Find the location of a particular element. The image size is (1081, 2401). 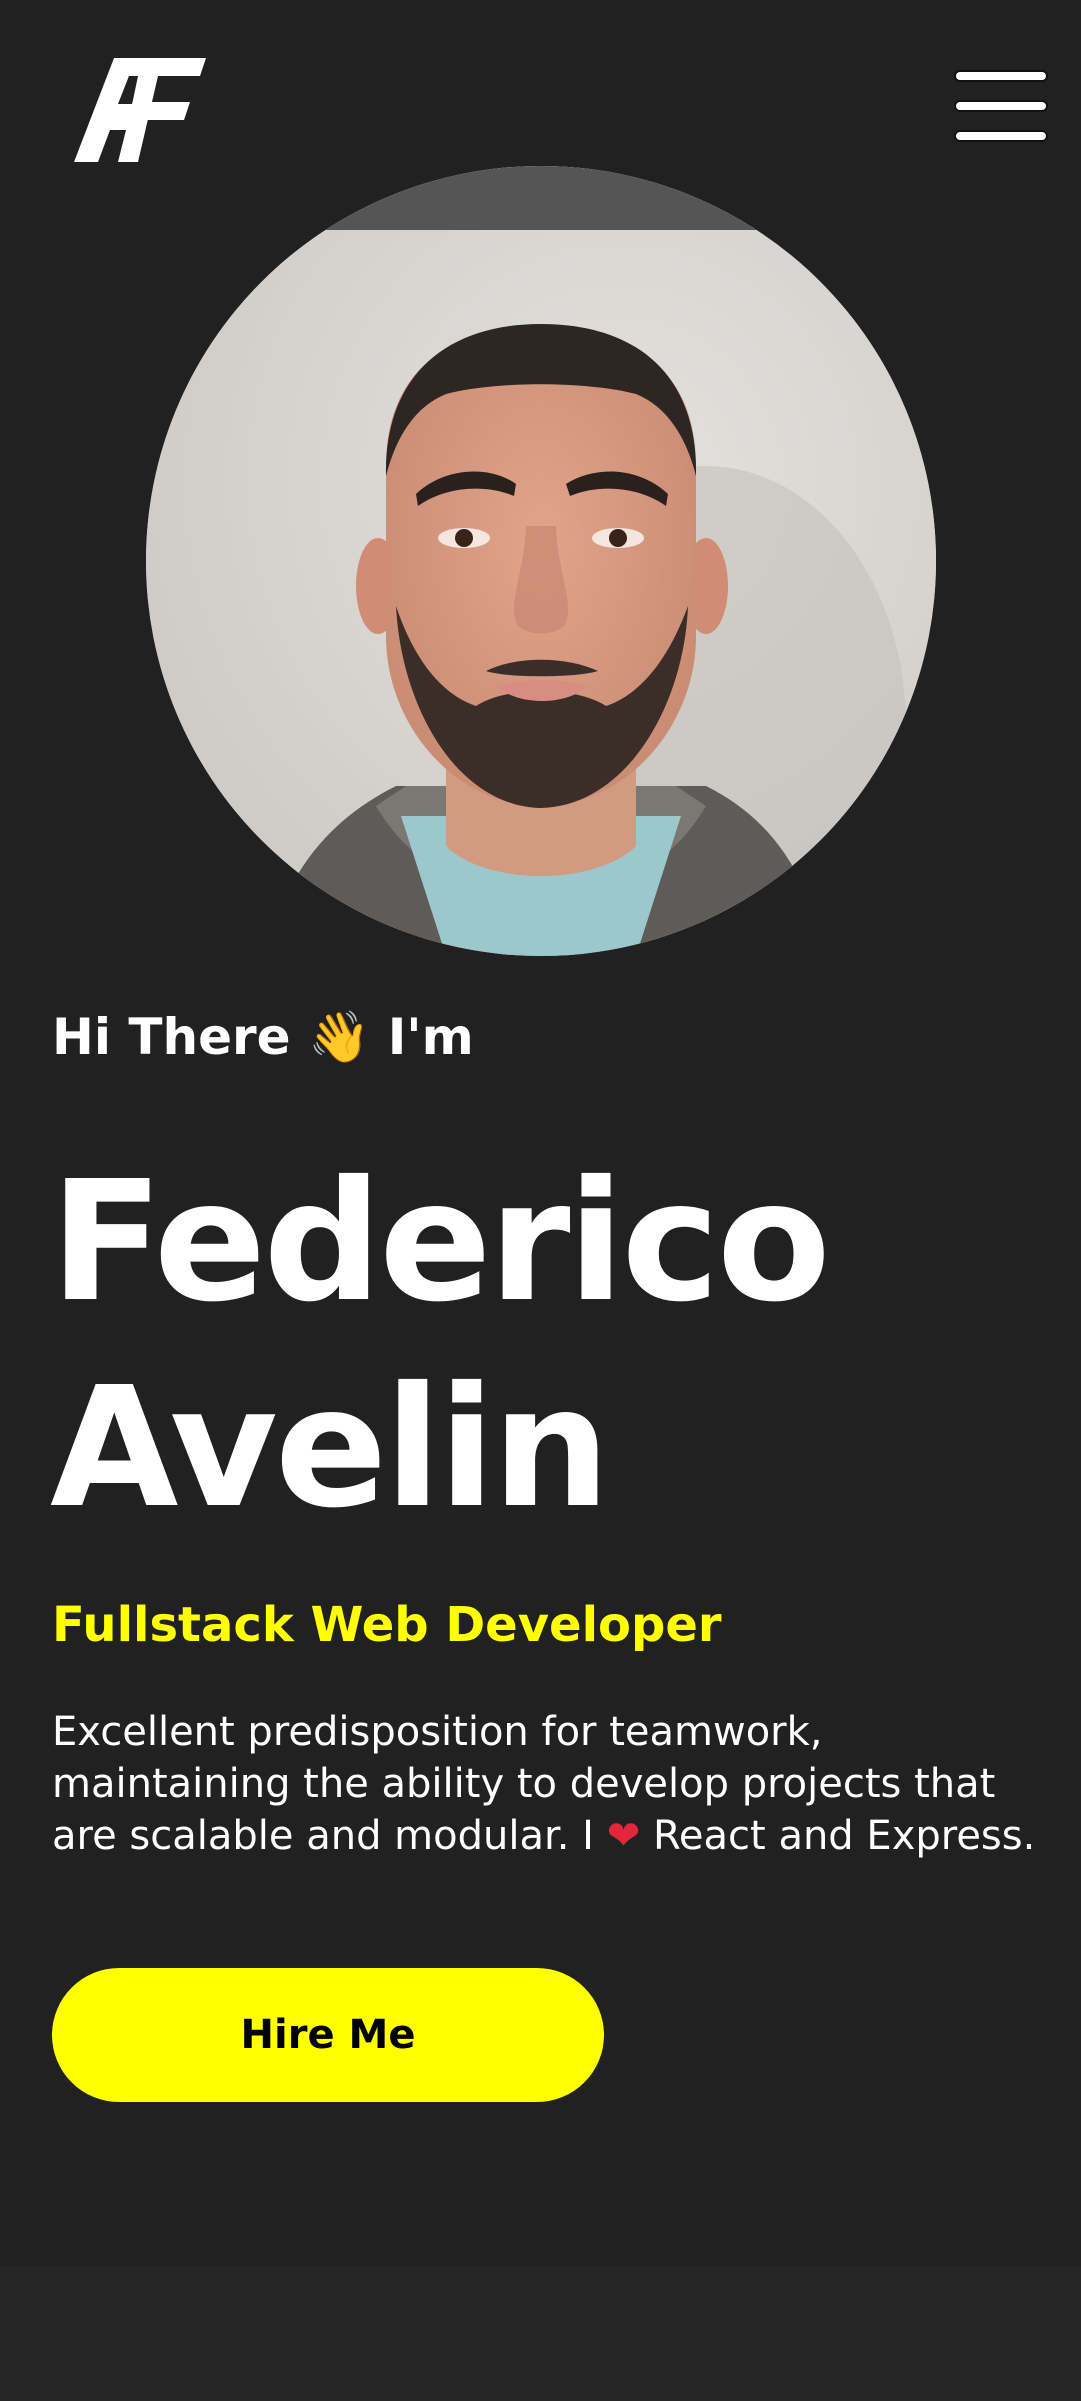

waving-hand-icon: 👋 is located at coordinates (339, 1037).